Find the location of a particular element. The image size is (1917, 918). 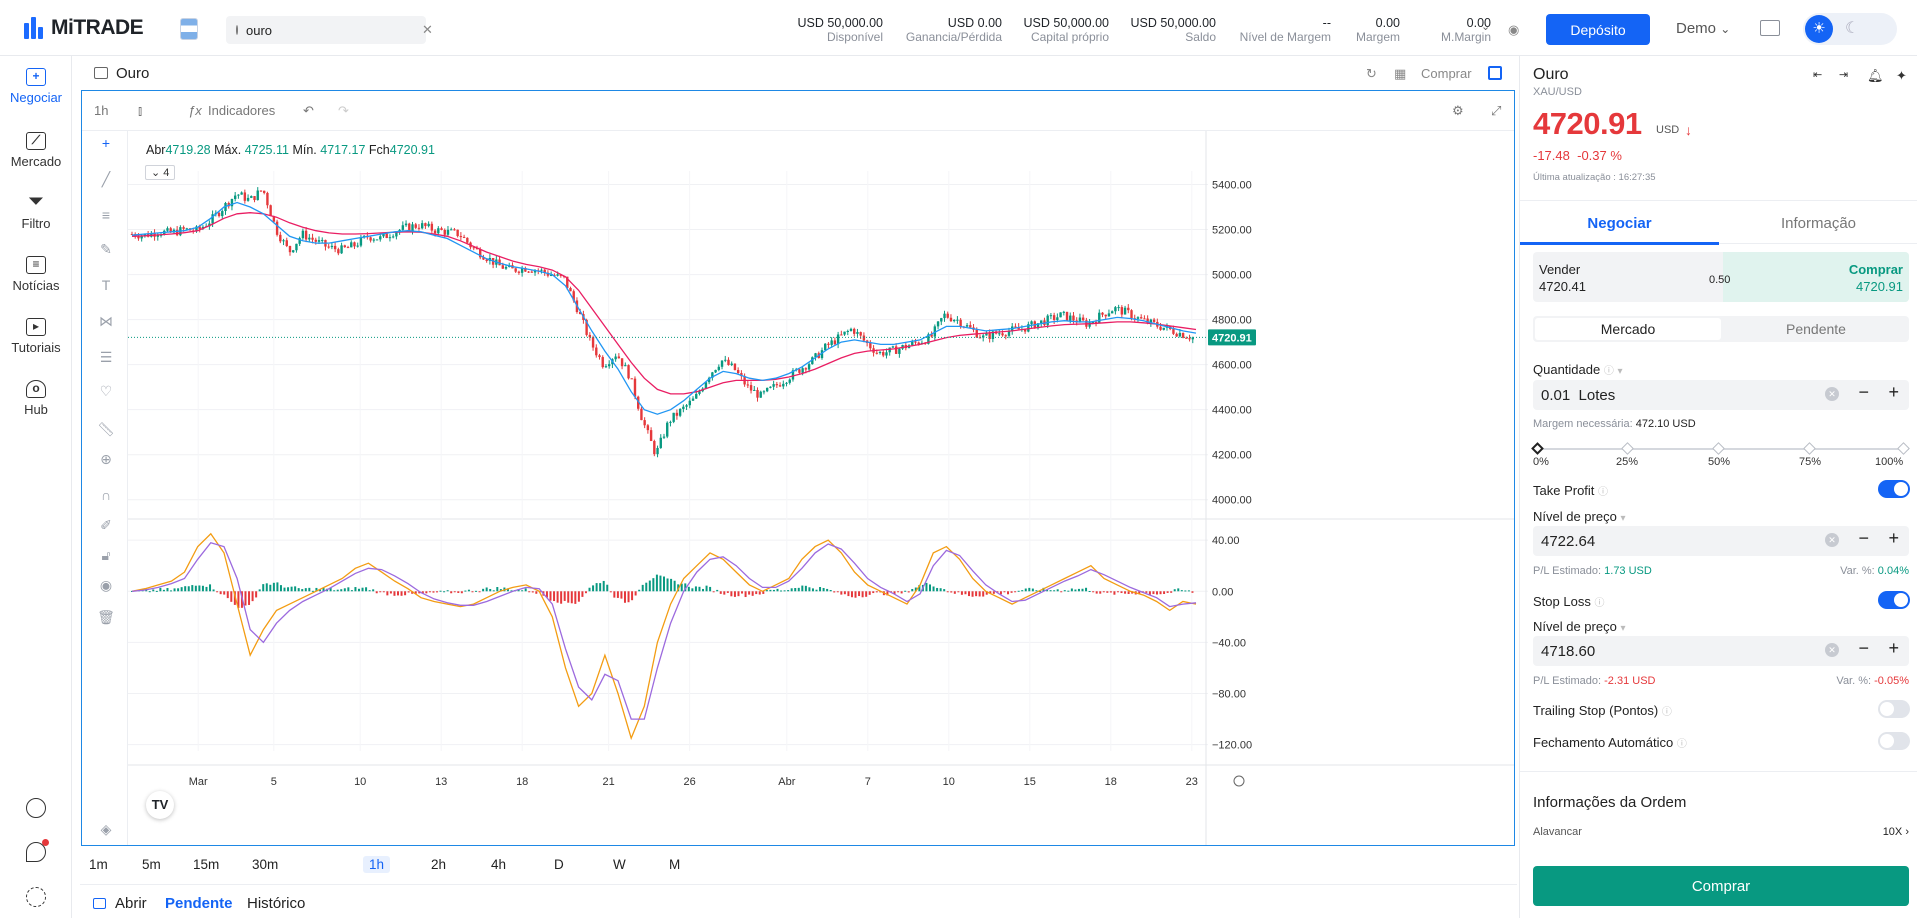

next-icon: ⇥ is located at coordinates (1843, 74).